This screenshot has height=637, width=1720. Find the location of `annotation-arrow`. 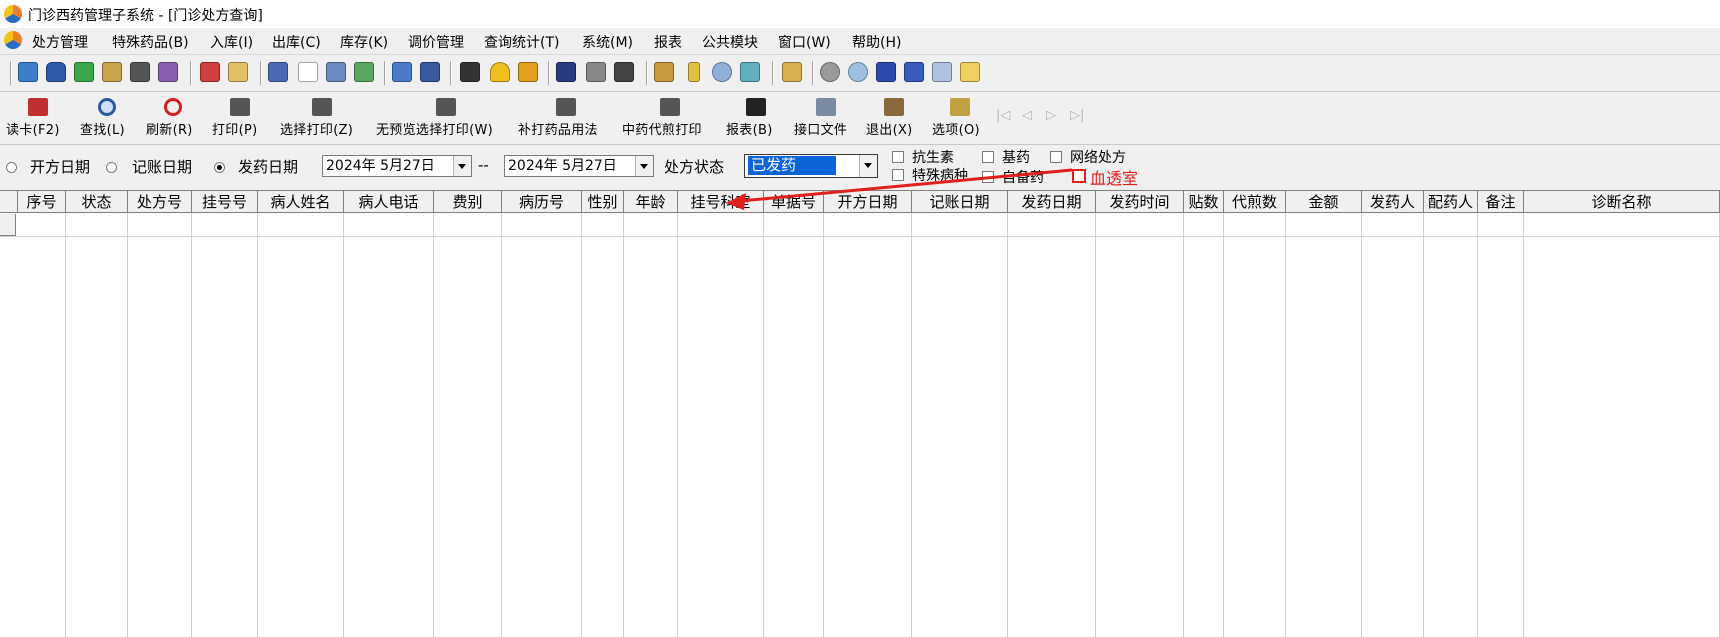

annotation-arrow is located at coordinates (899, 189).